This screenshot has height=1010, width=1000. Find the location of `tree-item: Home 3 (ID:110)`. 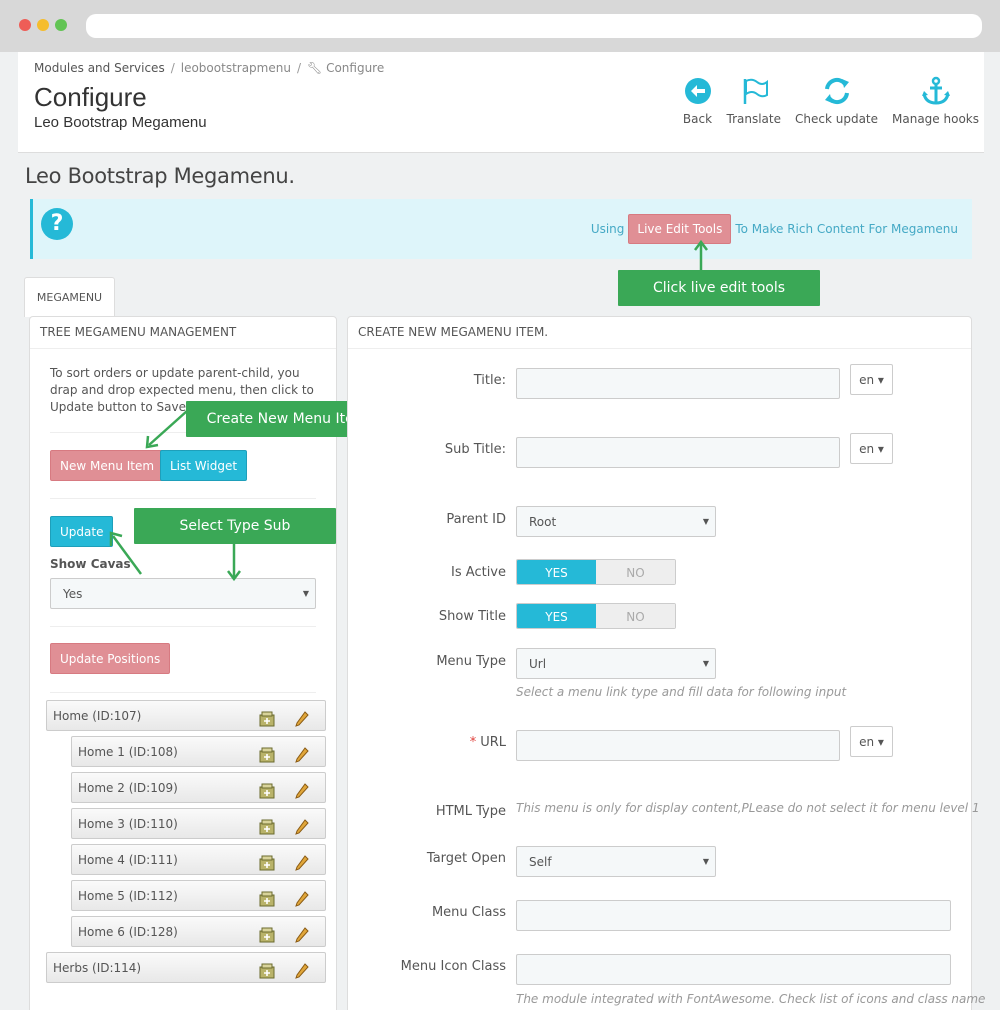

tree-item: Home 3 (ID:110) is located at coordinates (198, 823).